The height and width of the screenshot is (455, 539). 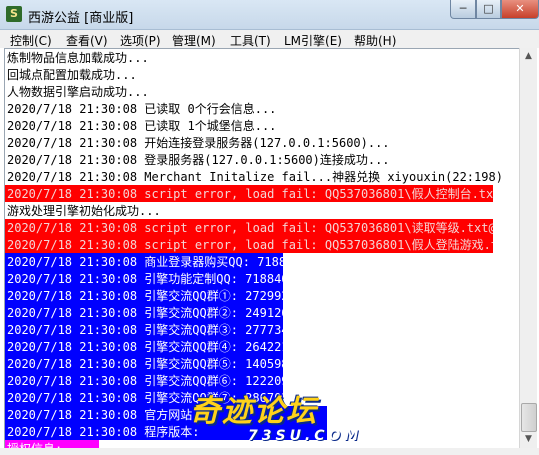 What do you see at coordinates (313, 40) in the screenshot?
I see `menu-lm-engine: LM引擎(E)` at bounding box center [313, 40].